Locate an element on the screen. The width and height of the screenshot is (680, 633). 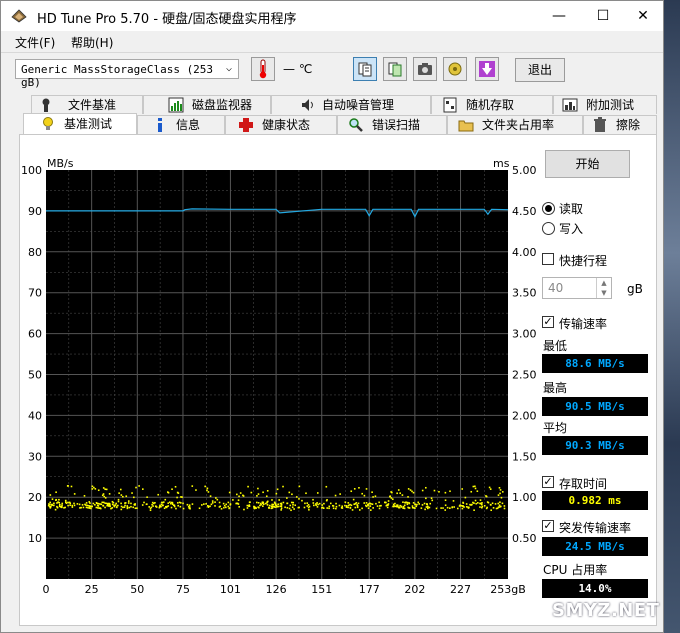
burst-rate-readout: 24.5 MB/s is located at coordinates (595, 546).